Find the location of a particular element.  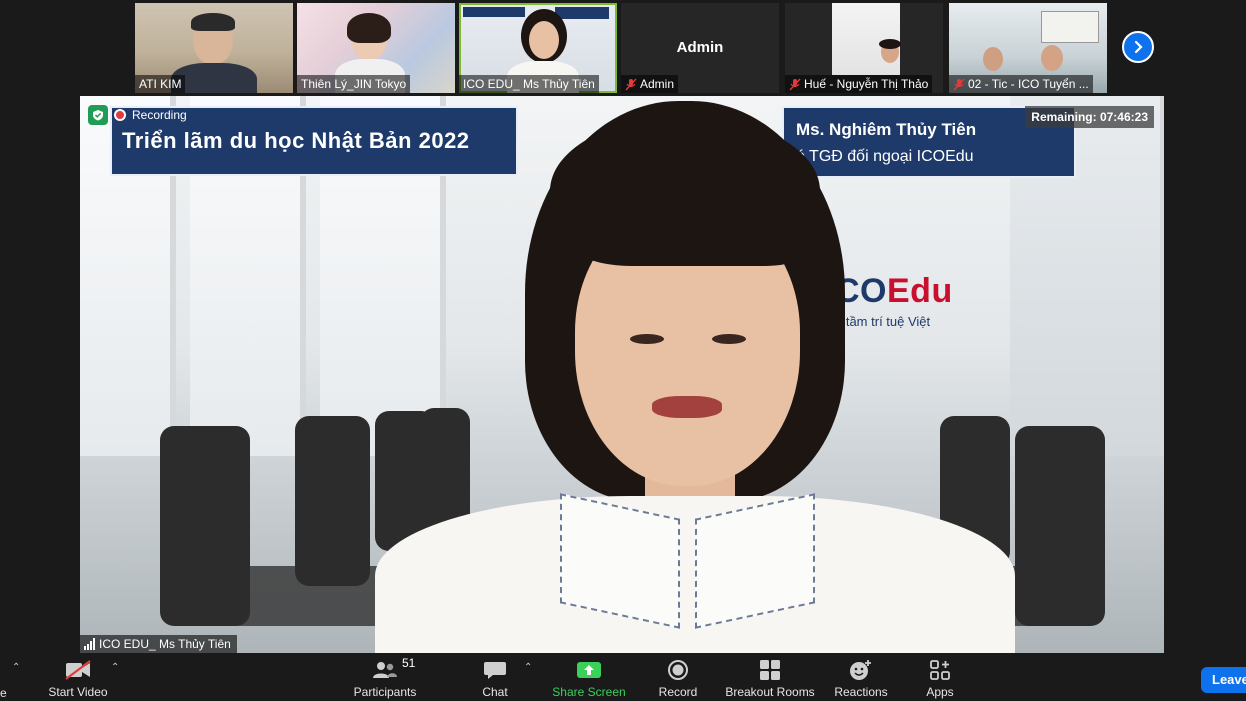

participant-name: ATI KIM is located at coordinates (160, 84).